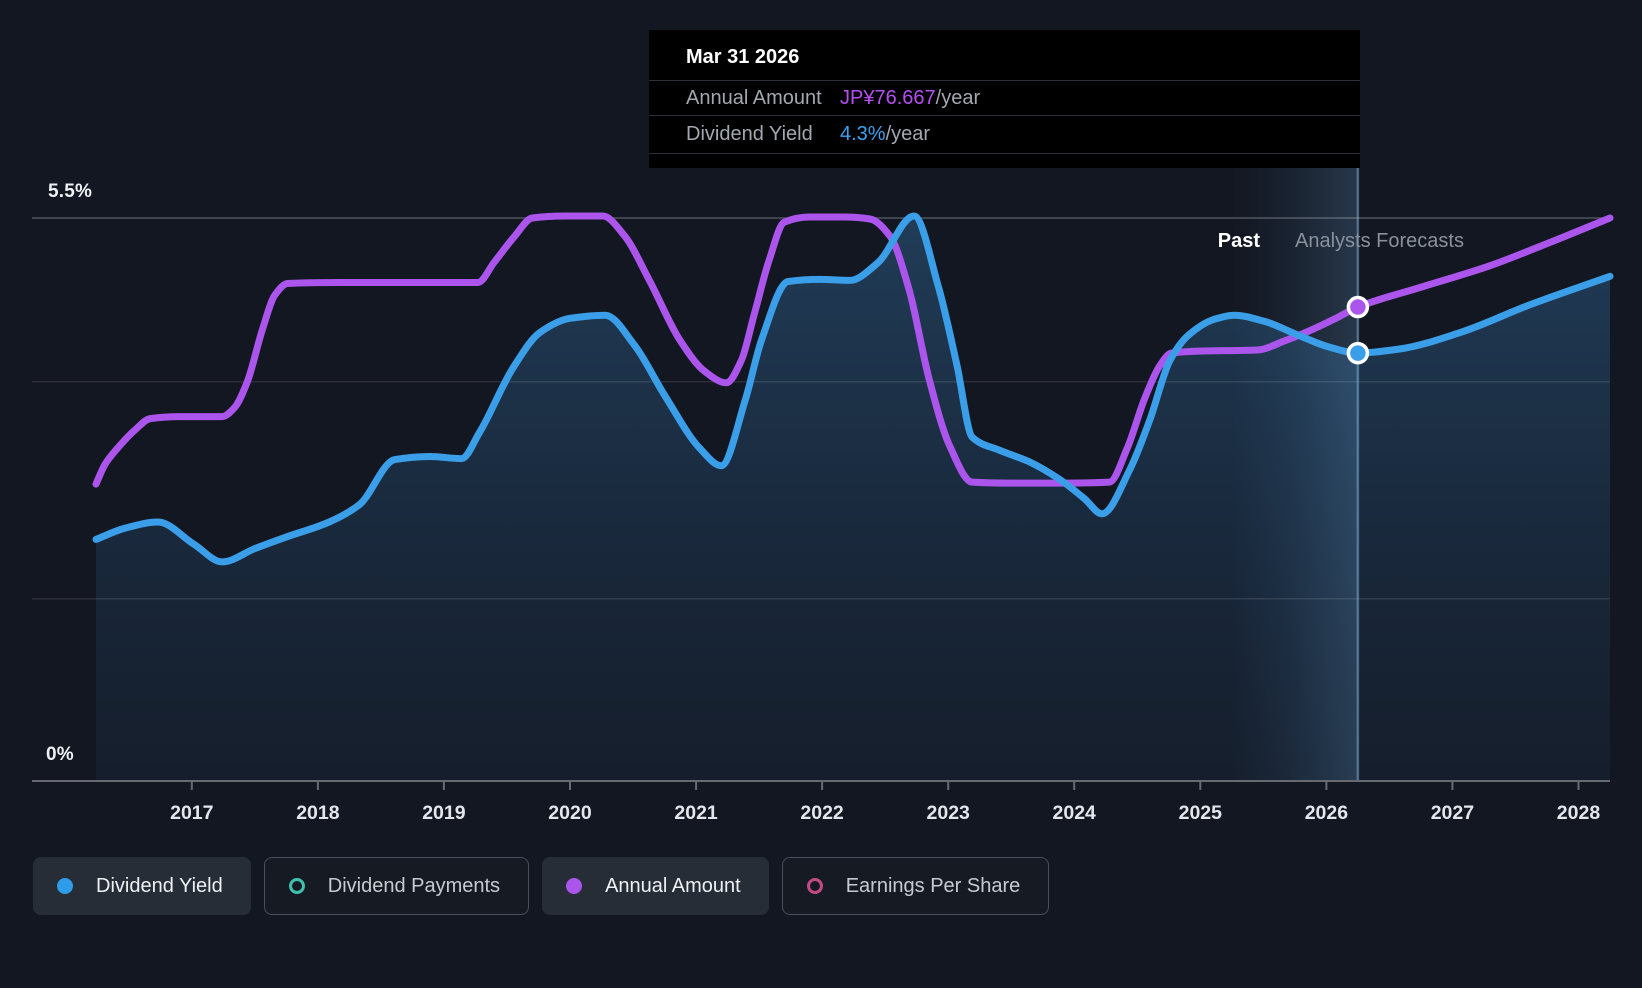 The image size is (1642, 988). Describe the element at coordinates (1358, 353) in the screenshot. I see `dividend-yield-marker-dot` at that location.